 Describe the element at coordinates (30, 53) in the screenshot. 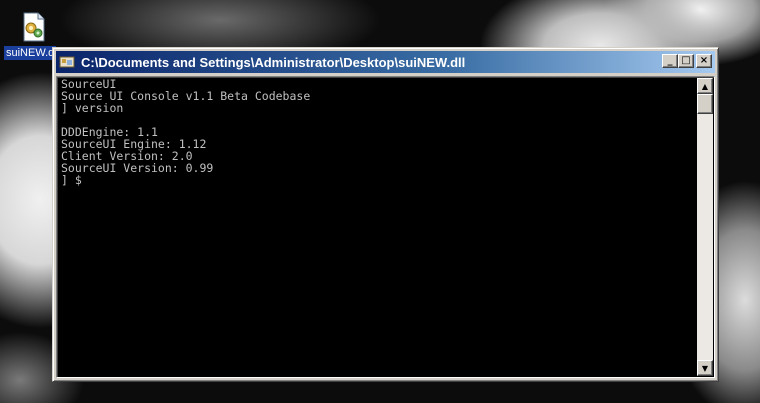

I see `desktop-icon-label: suiNEW.dll` at that location.